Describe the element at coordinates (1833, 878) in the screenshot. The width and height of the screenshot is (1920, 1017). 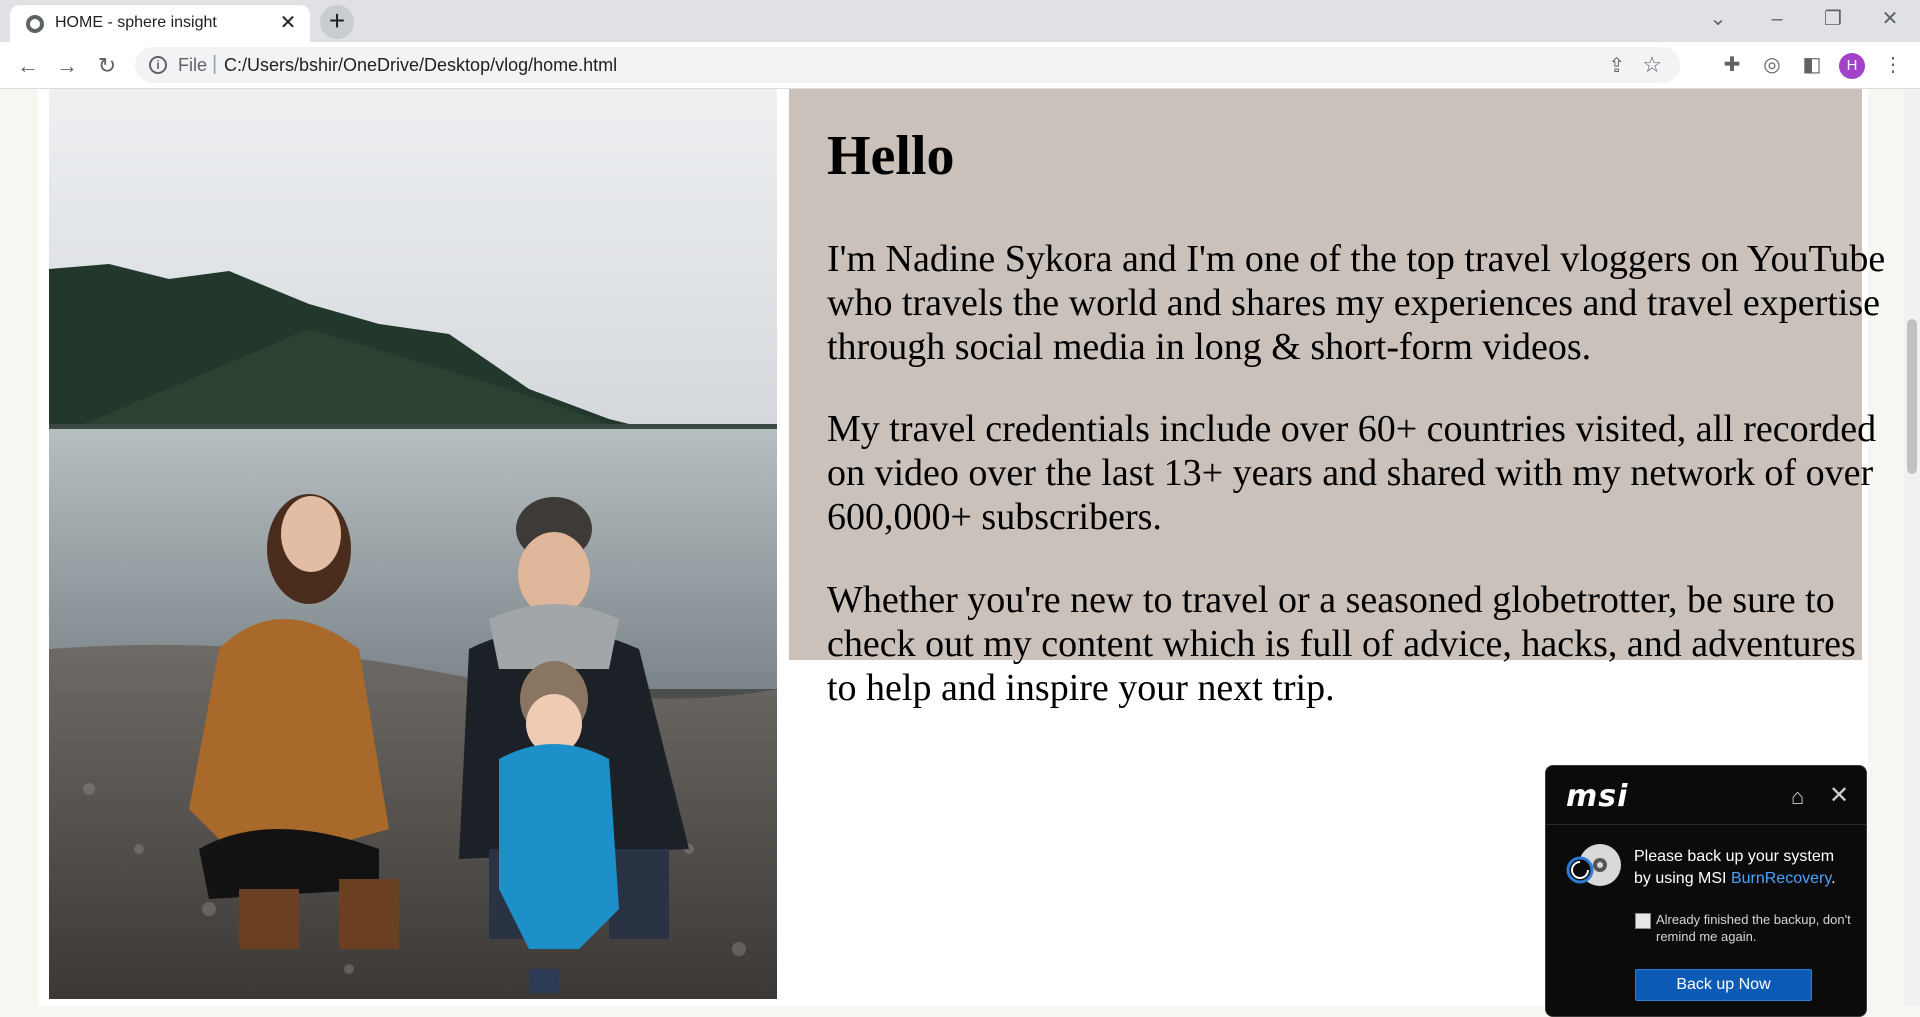
I see `popup-message-end: .` at that location.